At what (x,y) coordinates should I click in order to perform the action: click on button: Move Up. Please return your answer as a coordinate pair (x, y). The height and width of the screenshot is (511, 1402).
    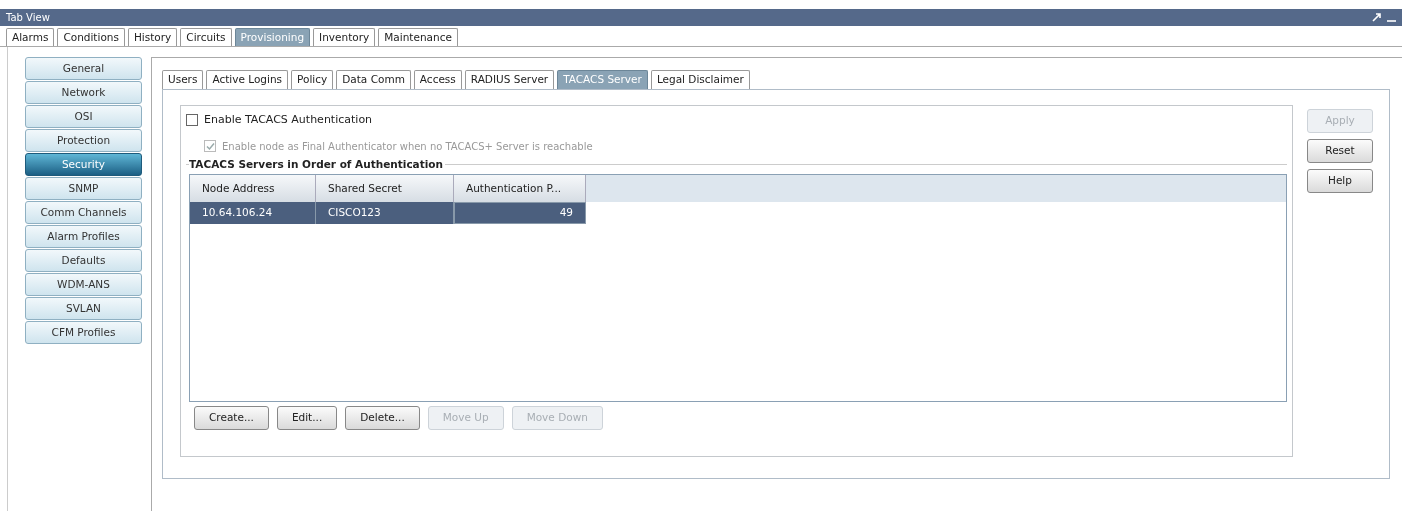
    Looking at the image, I should click on (465, 418).